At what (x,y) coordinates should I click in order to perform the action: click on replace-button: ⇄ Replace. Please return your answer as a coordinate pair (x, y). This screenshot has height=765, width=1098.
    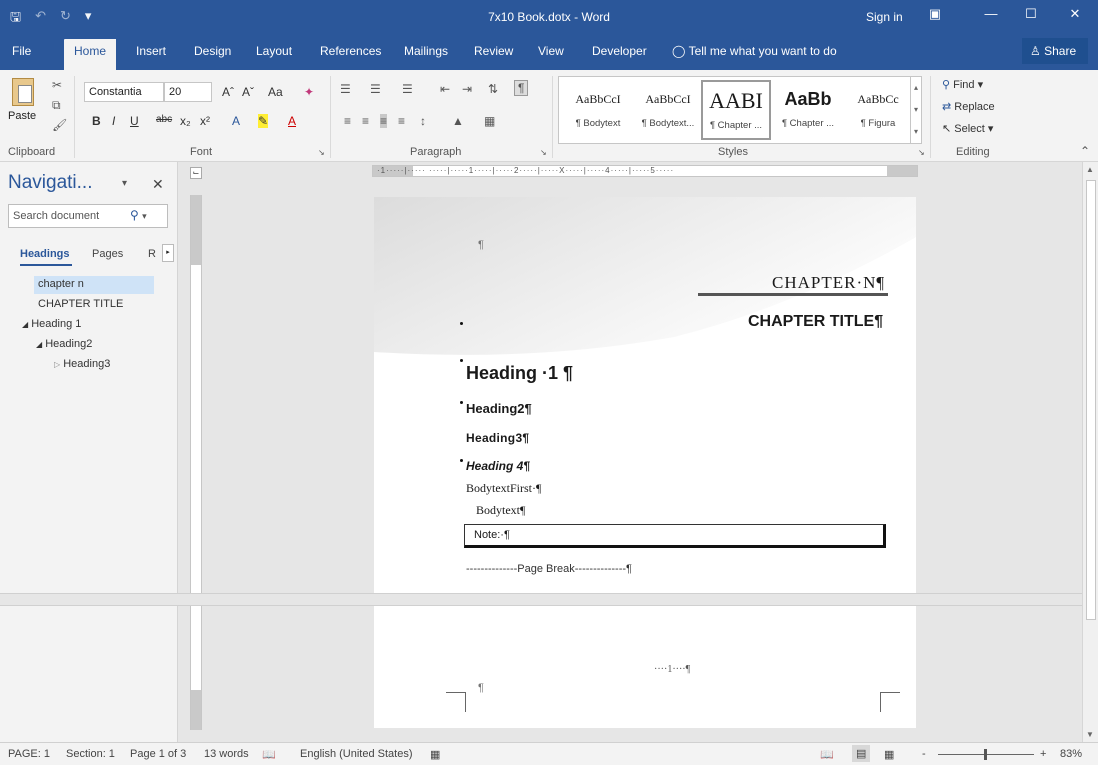
    Looking at the image, I should click on (968, 106).